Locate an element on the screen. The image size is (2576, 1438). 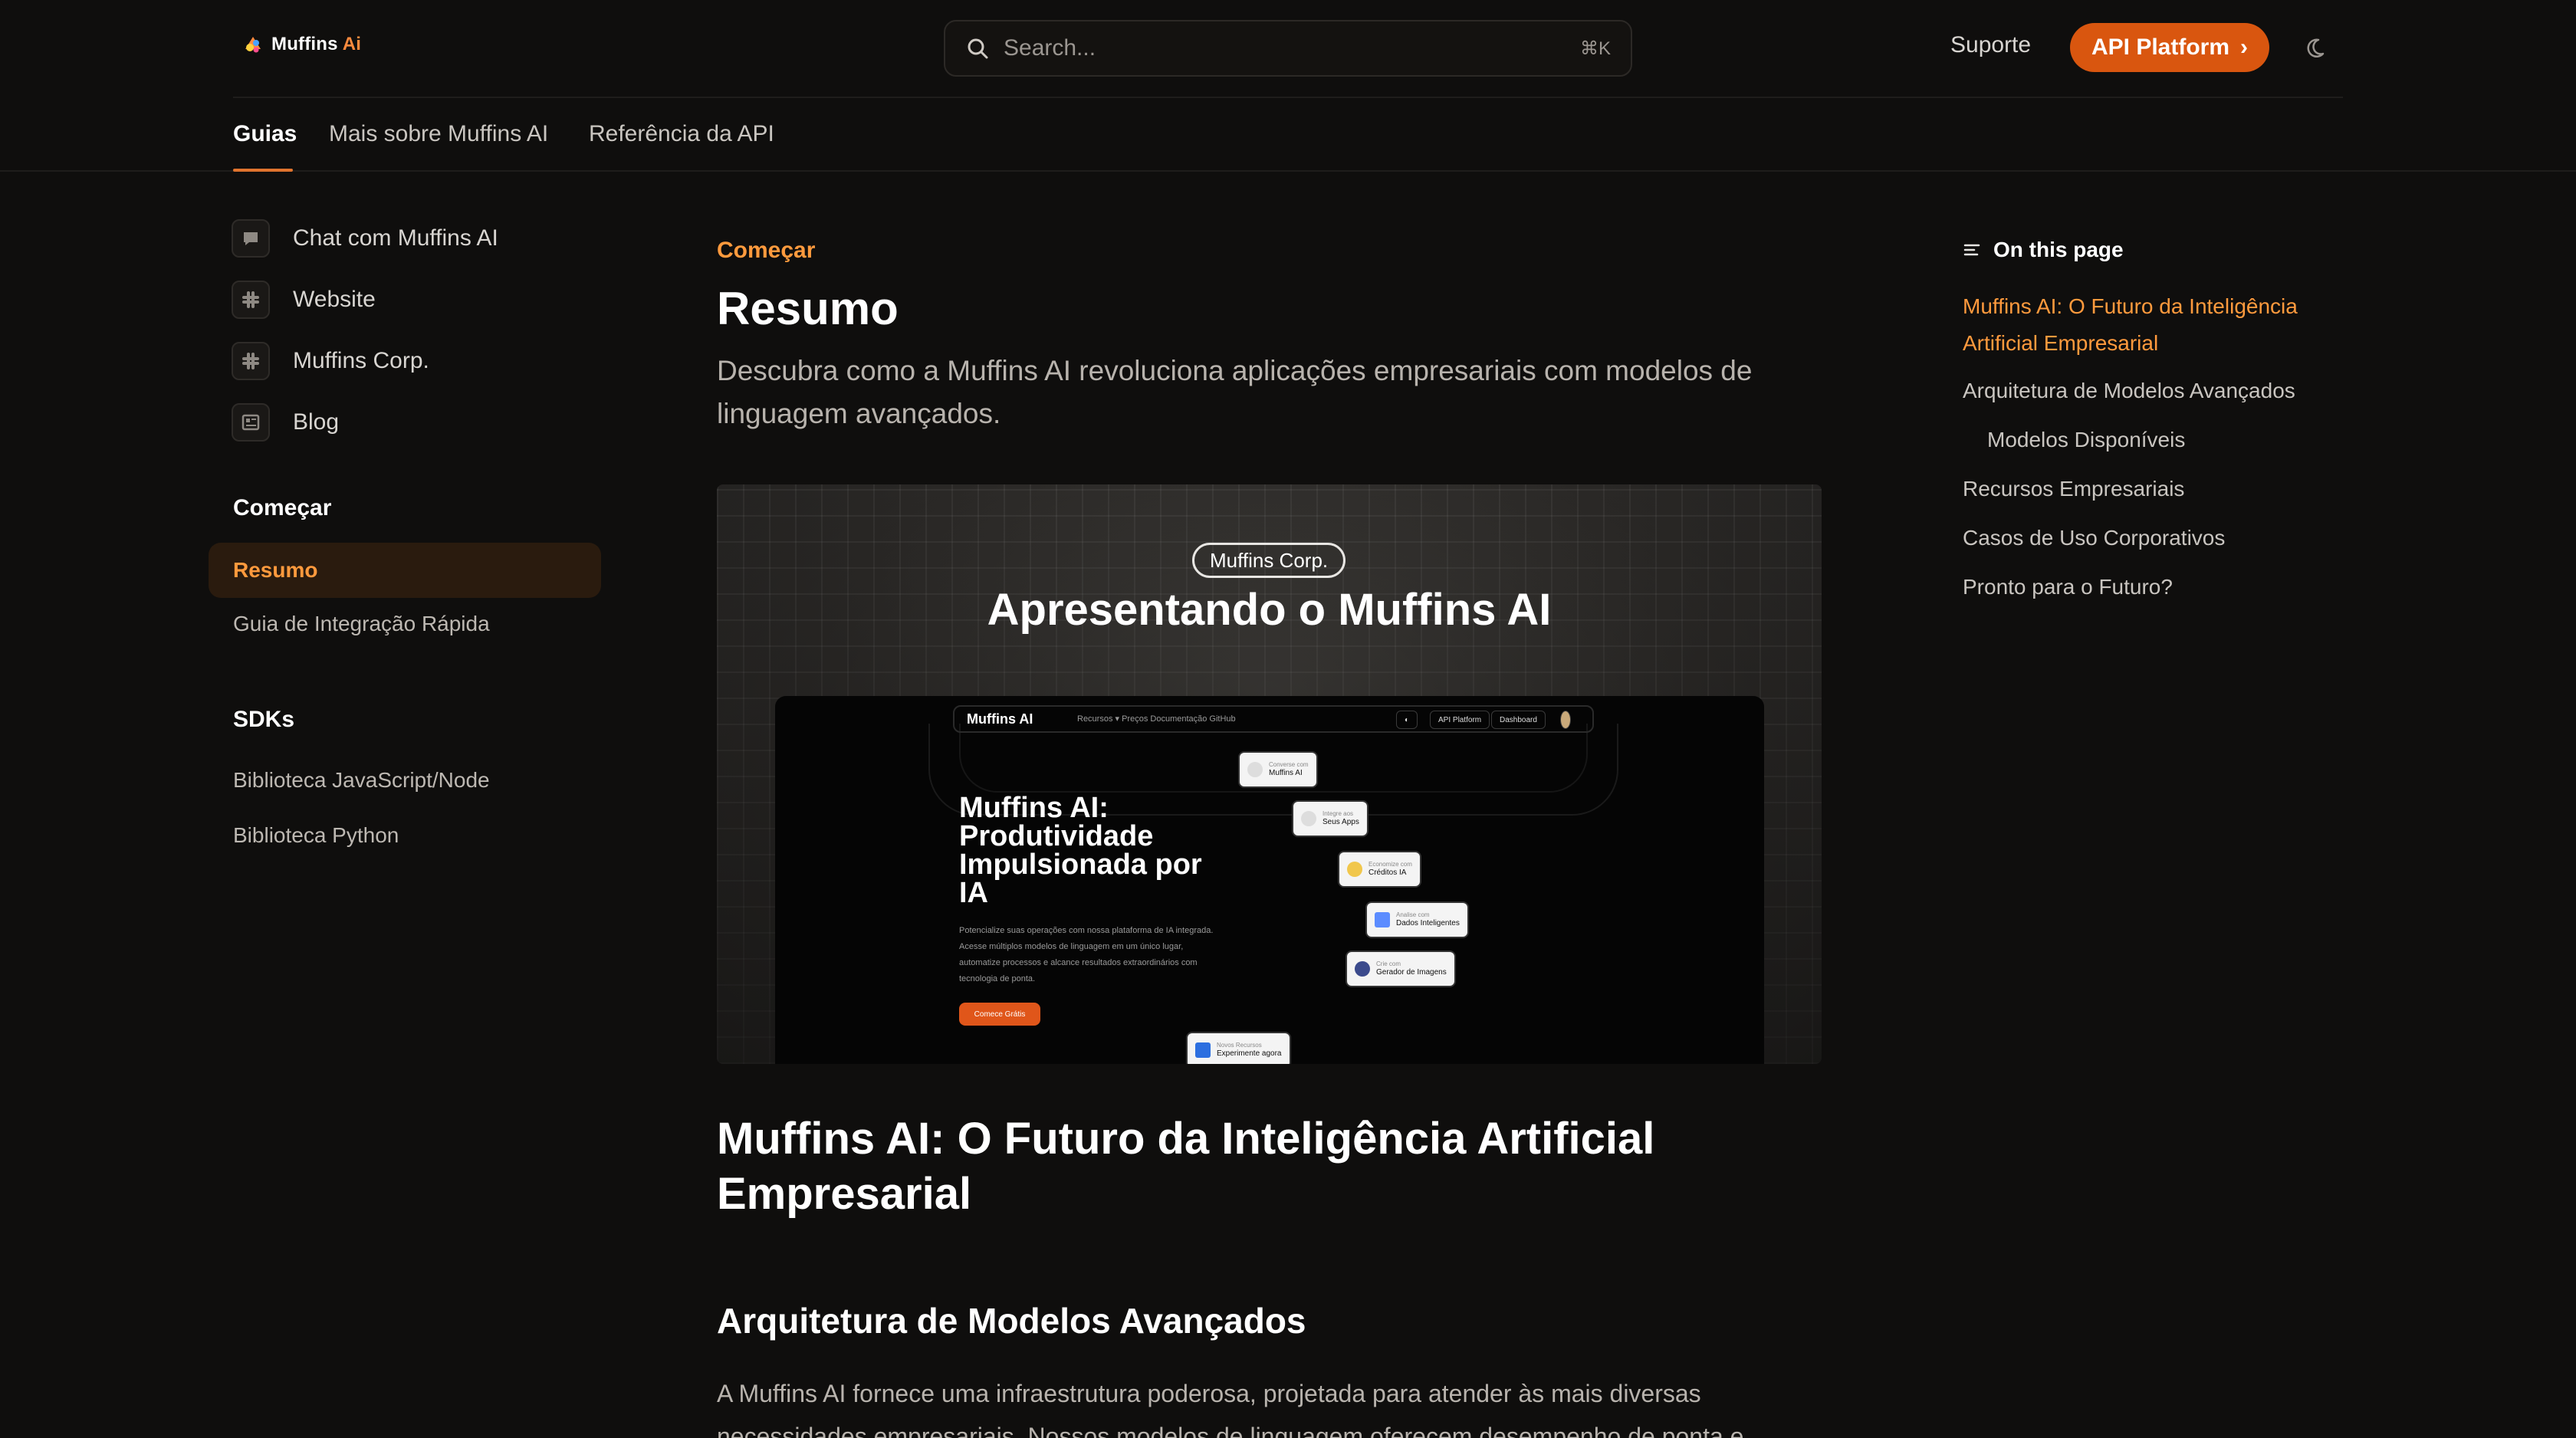
screenshot-theme-icon: ◐ is located at coordinates (1407, 720).